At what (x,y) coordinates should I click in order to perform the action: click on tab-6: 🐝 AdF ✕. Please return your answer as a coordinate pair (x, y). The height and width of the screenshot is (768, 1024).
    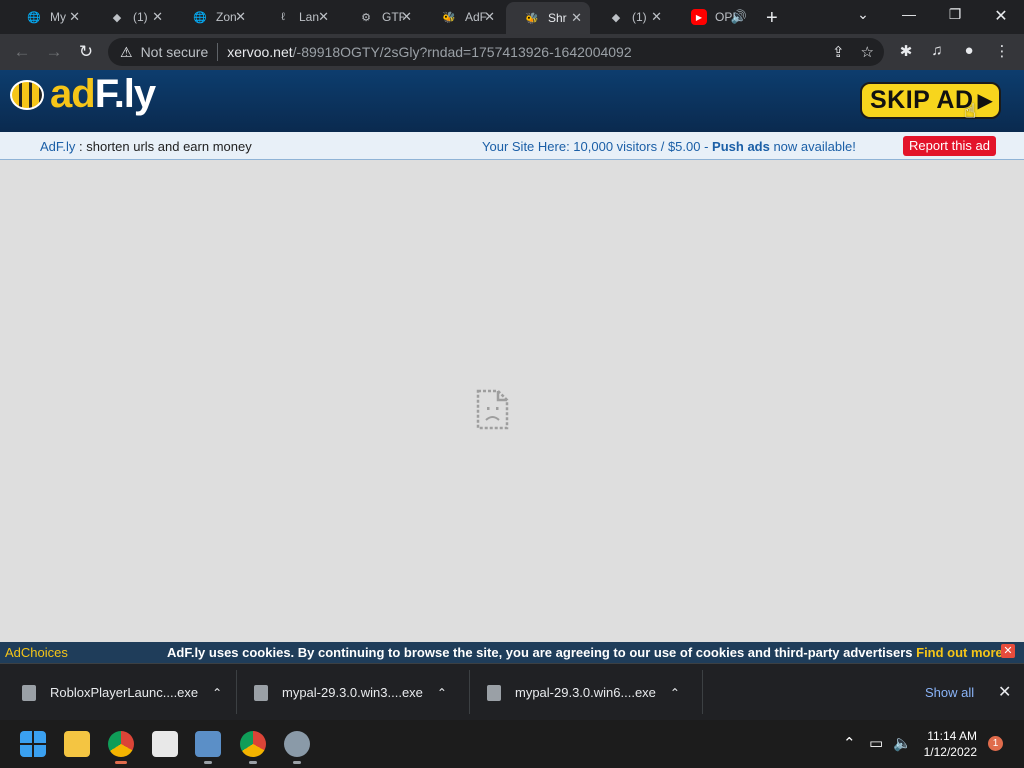
    Looking at the image, I should click on (463, 17).